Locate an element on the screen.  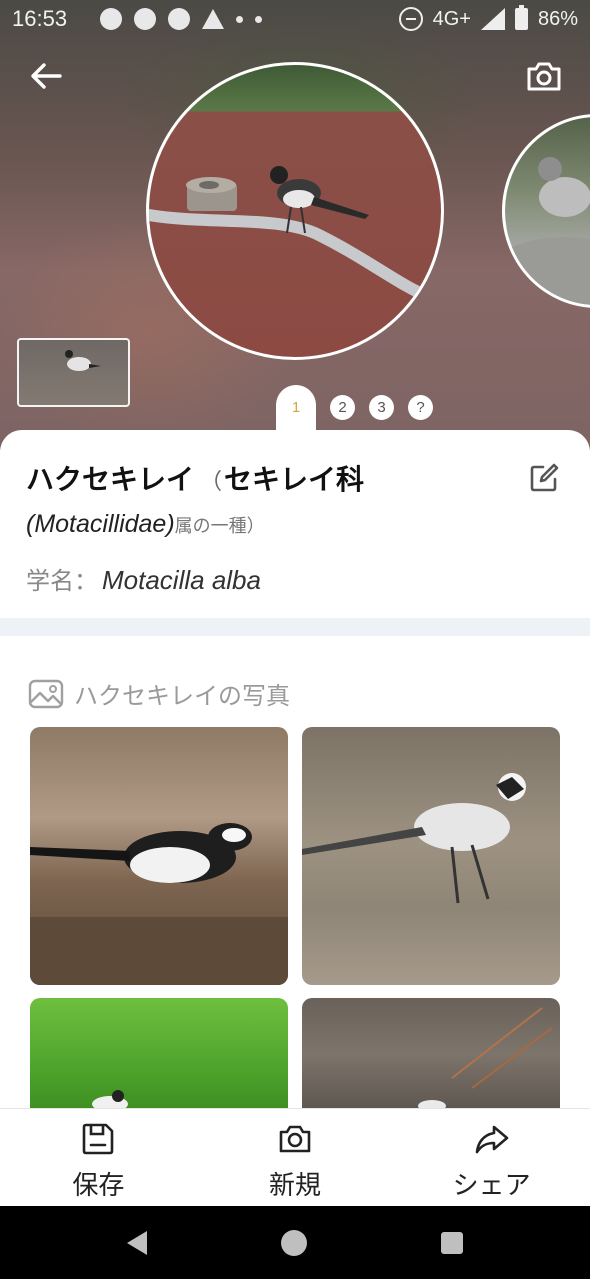
image-icon is located at coordinates (46, 693).